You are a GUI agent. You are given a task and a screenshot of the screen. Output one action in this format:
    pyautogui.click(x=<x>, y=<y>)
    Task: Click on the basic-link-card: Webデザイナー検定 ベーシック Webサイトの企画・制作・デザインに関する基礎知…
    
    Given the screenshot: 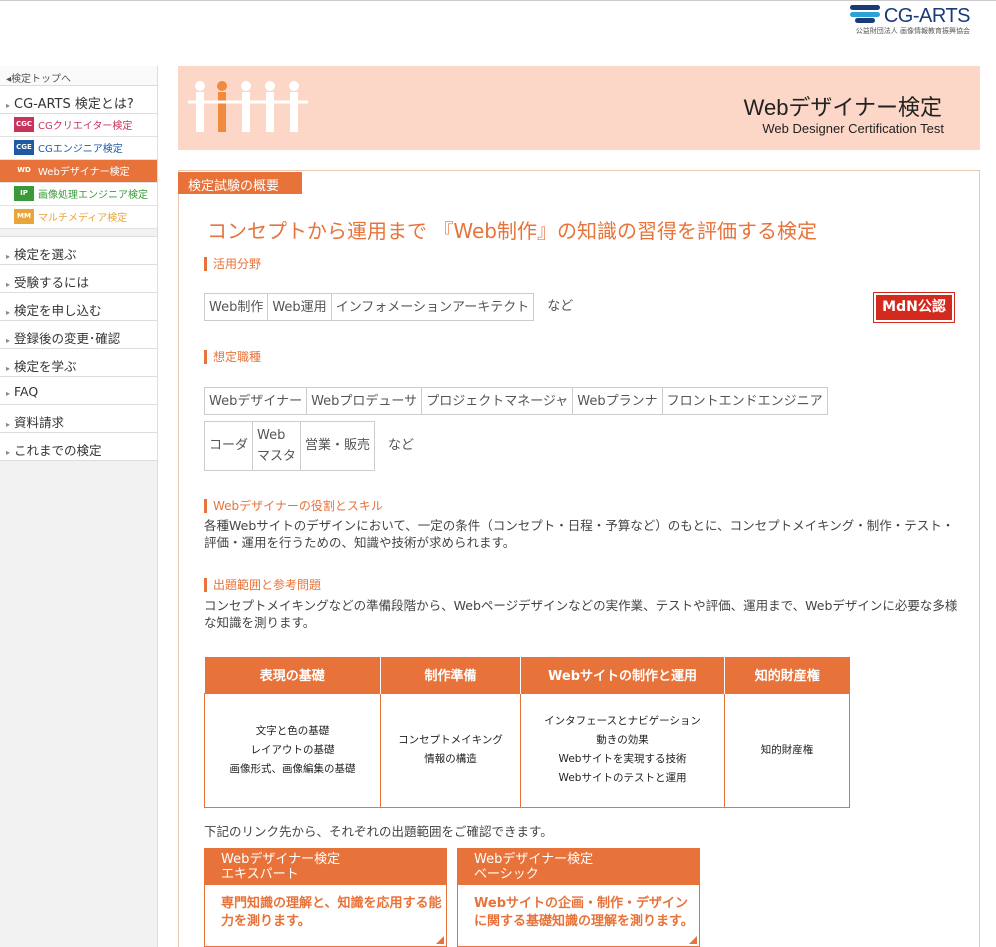 What is the action you would take?
    pyautogui.click(x=578, y=897)
    